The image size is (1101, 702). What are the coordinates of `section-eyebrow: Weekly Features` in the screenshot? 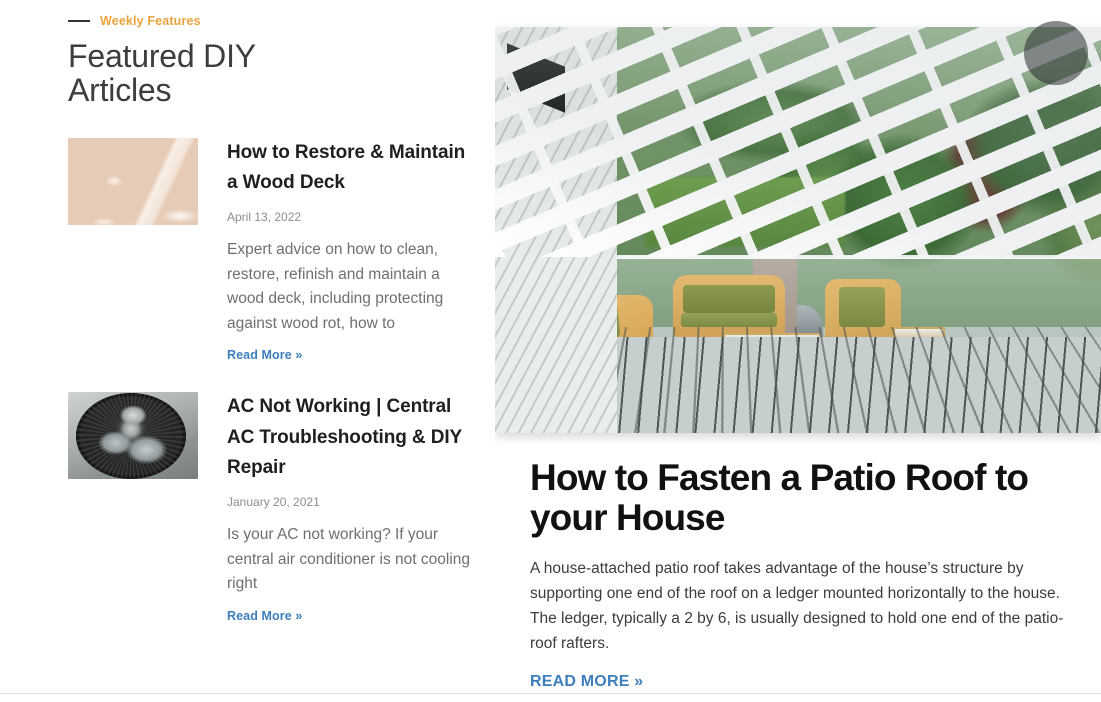 It's located at (269, 21).